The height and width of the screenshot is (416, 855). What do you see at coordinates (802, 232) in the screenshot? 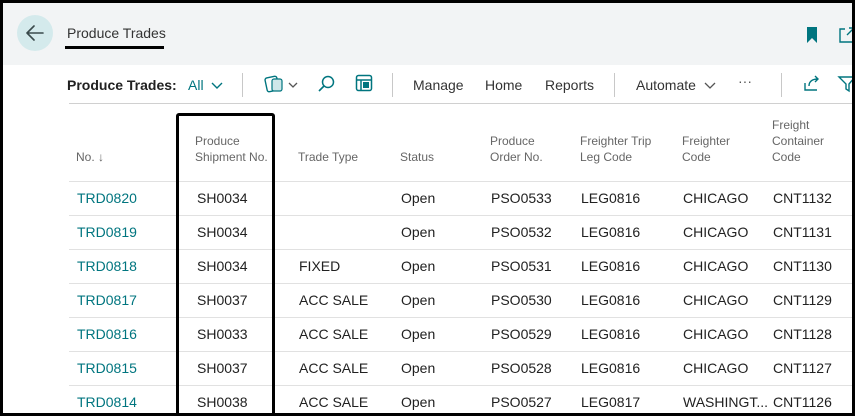
I see `container-code-cell: CNT1131` at bounding box center [802, 232].